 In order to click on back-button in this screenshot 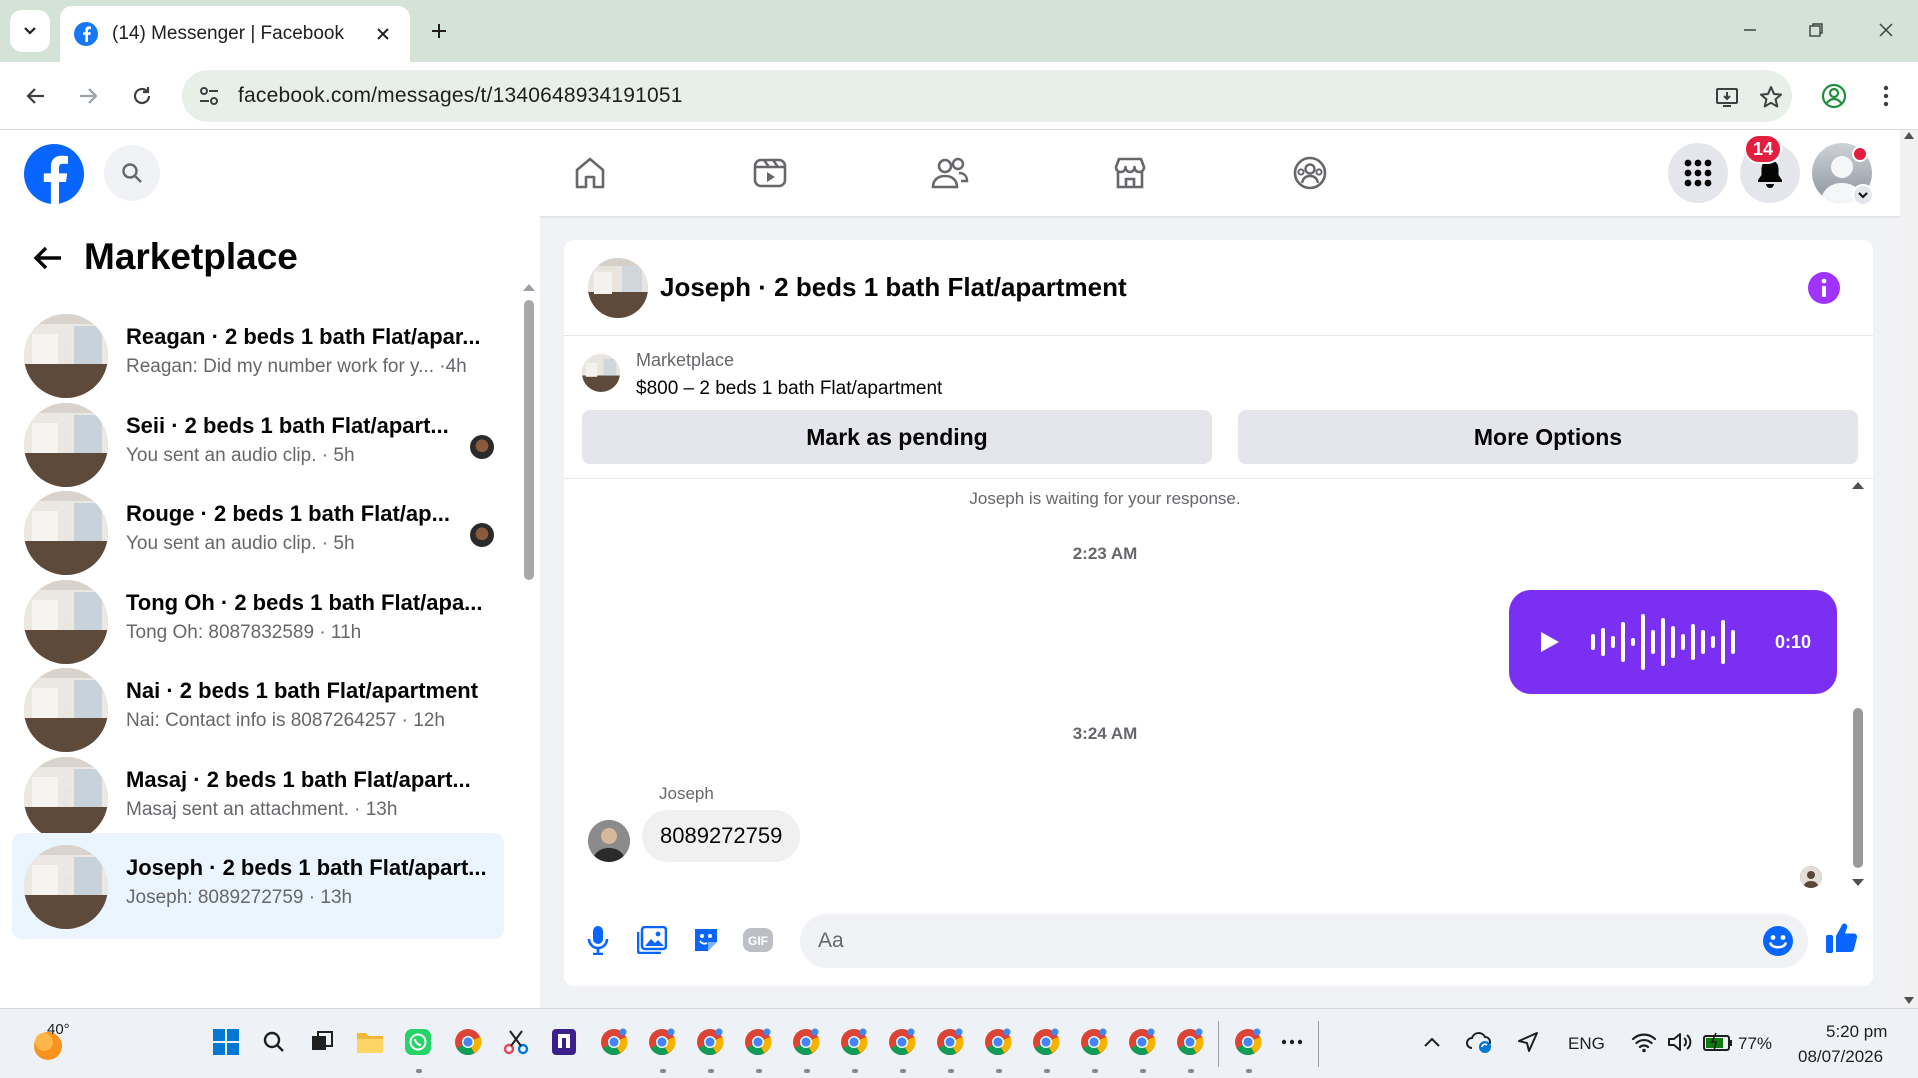, I will do `click(36, 96)`.